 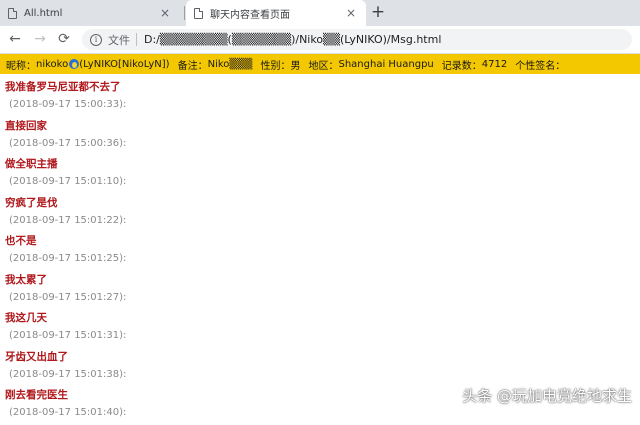 I want to click on tab-separator, so click(x=184, y=13).